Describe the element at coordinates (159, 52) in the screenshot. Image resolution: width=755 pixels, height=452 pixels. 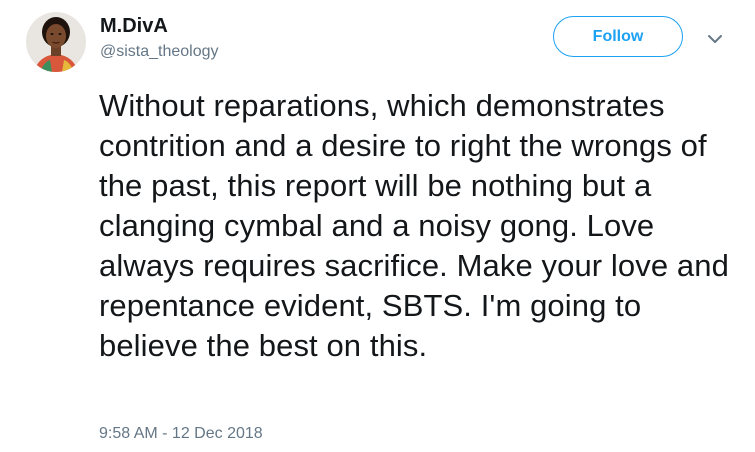
I see `user-handle: @sista_theology` at that location.